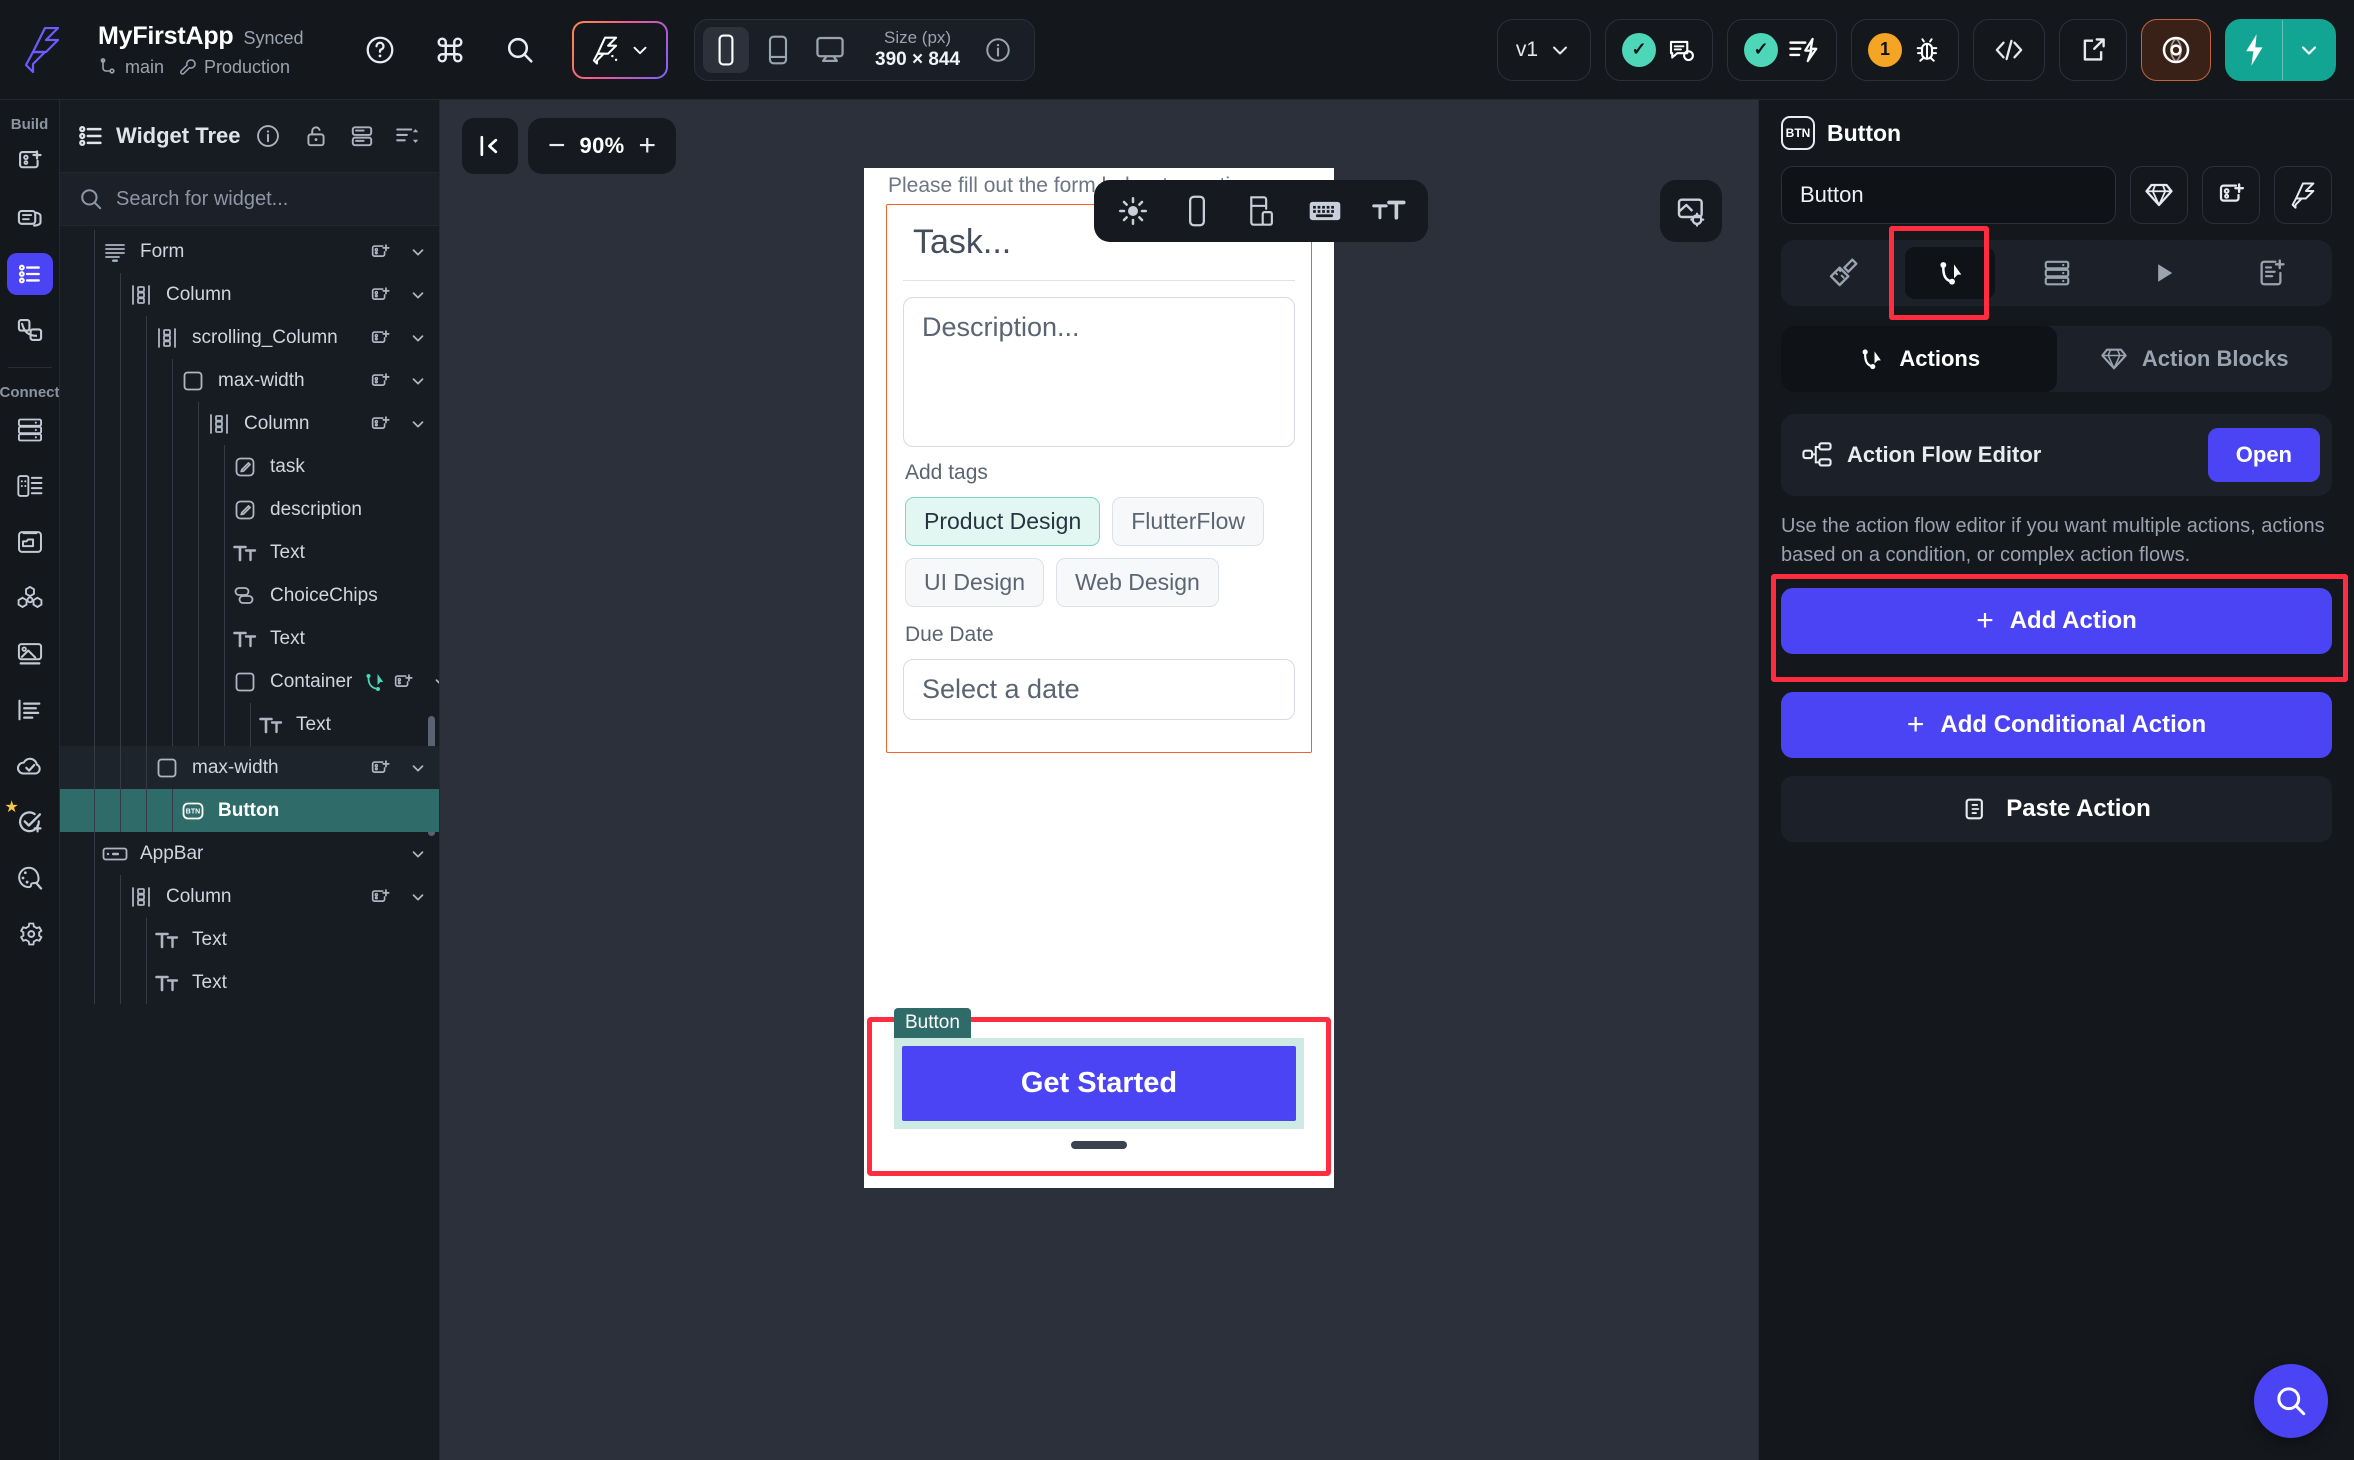  Describe the element at coordinates (249, 251) in the screenshot. I see `widget-tree-node: Form` at that location.